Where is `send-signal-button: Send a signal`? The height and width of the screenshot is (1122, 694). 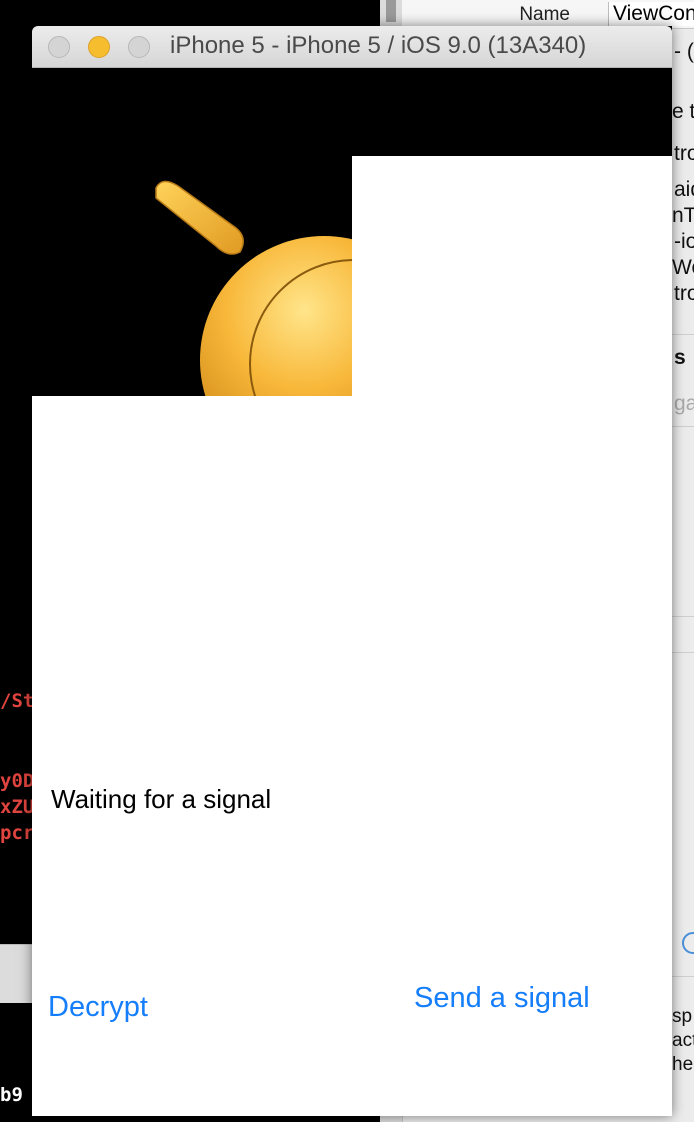 send-signal-button: Send a signal is located at coordinates (502, 998).